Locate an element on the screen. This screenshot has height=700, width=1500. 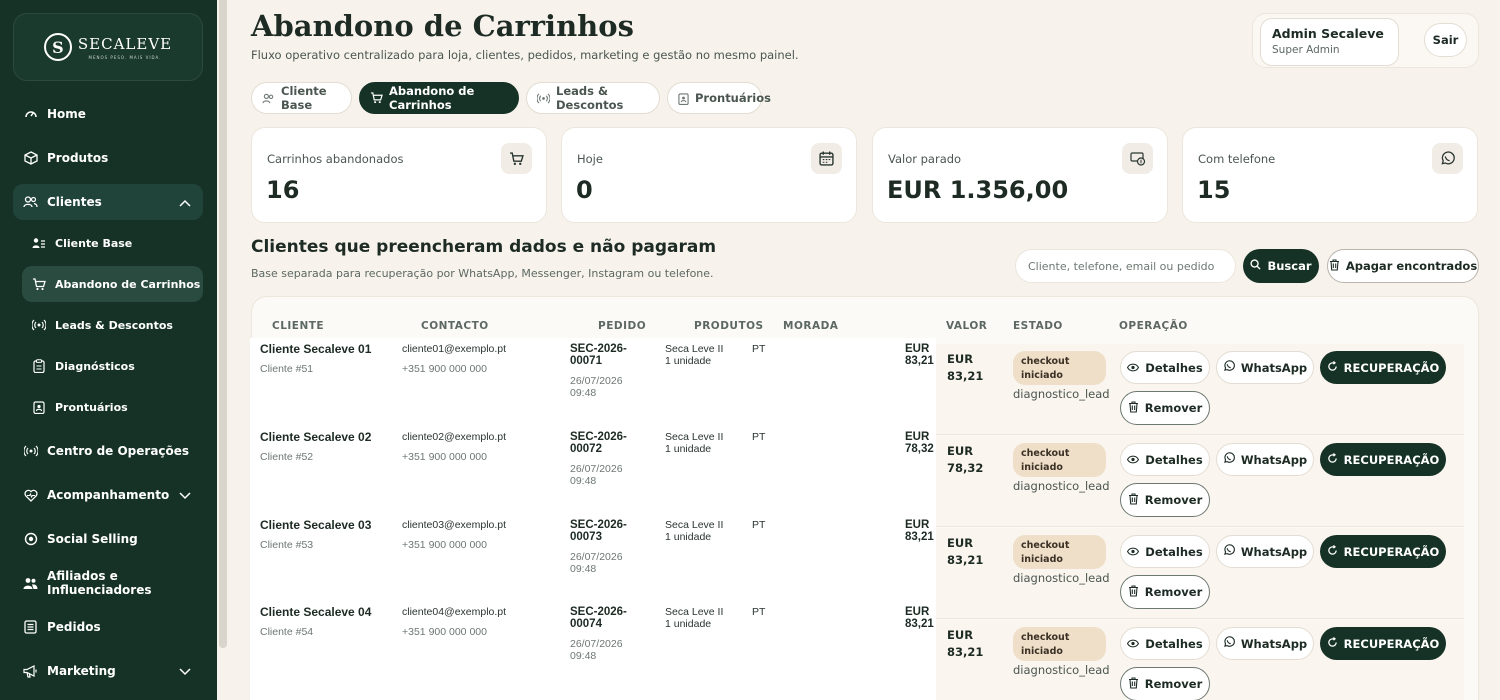
brand-logo: S SECALEVE MENOS PESO. MAIS VIDA. is located at coordinates (108, 47).